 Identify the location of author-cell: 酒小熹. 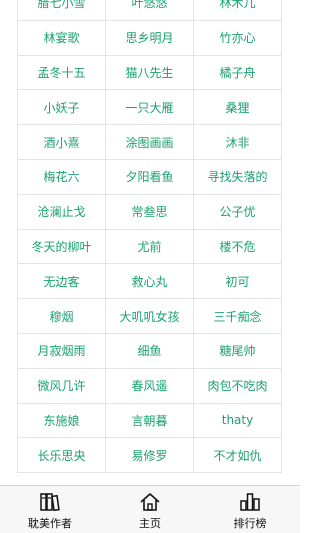
(62, 142).